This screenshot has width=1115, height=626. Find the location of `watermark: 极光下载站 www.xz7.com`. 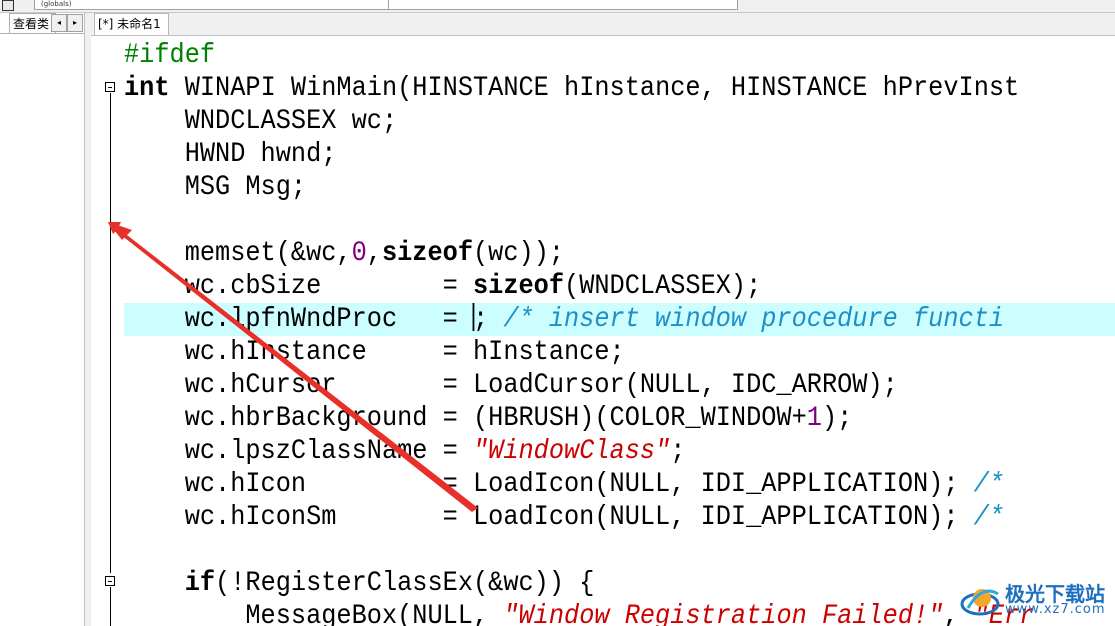

watermark: 极光下载站 www.xz7.com is located at coordinates (1035, 600).